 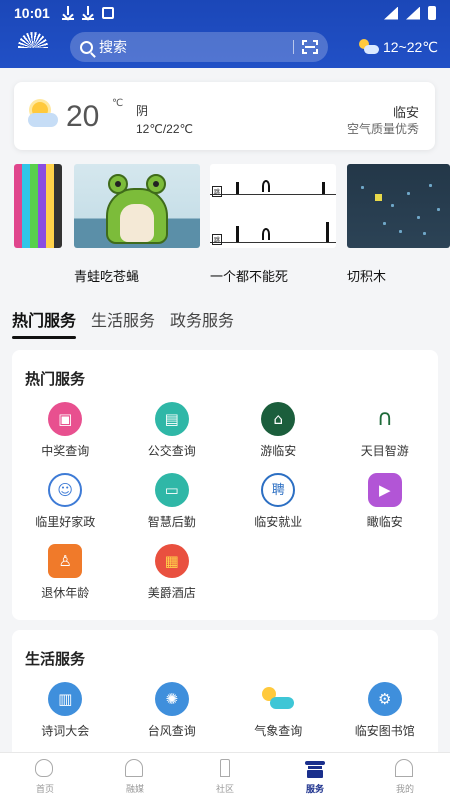 What do you see at coordinates (65, 419) in the screenshot?
I see `gift-icon: ▣` at bounding box center [65, 419].